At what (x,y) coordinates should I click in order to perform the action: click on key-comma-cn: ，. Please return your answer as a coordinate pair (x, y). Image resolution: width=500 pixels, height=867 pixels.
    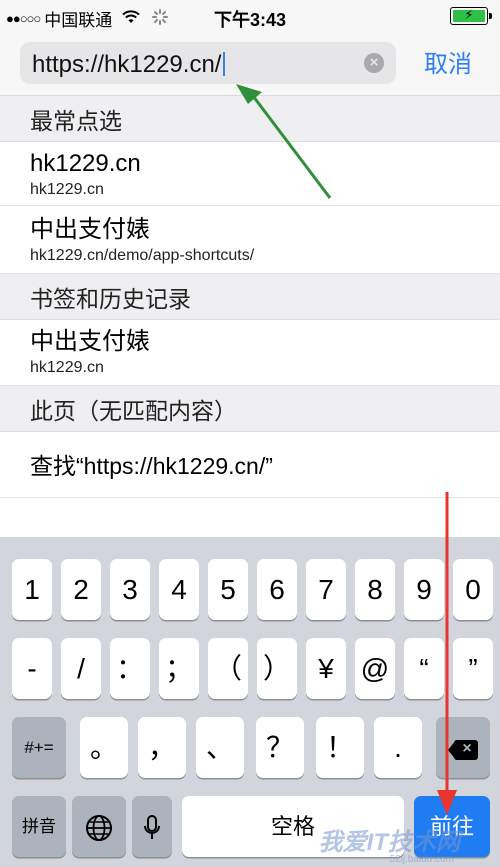
    Looking at the image, I should click on (162, 747).